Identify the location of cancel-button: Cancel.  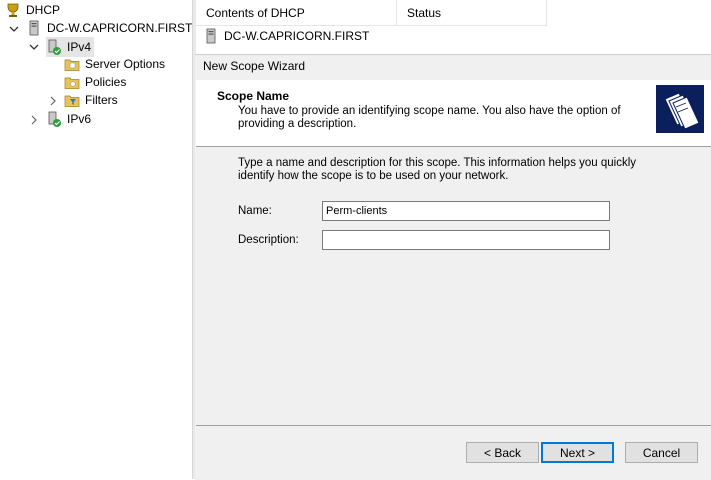
(661, 452).